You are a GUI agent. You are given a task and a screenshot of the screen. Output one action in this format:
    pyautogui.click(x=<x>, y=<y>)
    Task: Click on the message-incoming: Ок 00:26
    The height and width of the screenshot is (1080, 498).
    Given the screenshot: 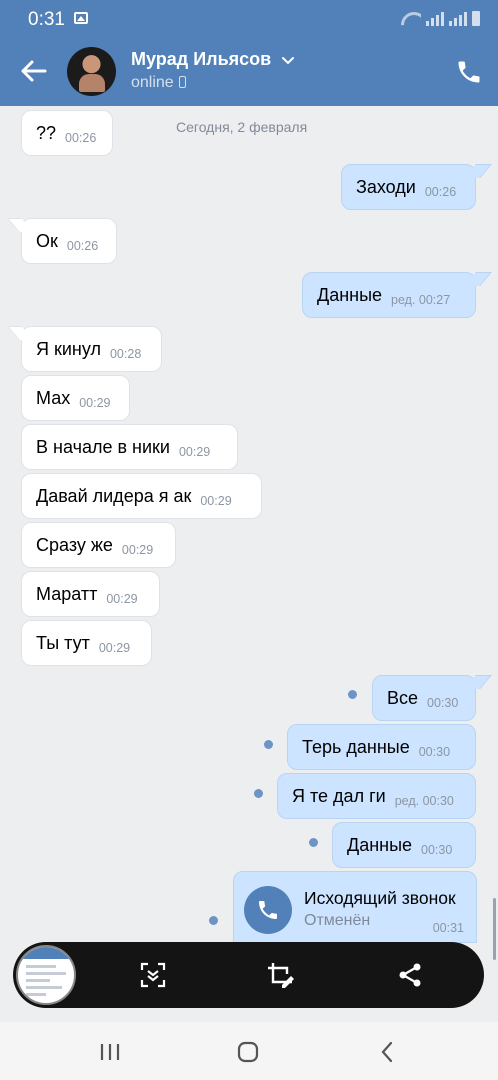 What is the action you would take?
    pyautogui.click(x=69, y=241)
    